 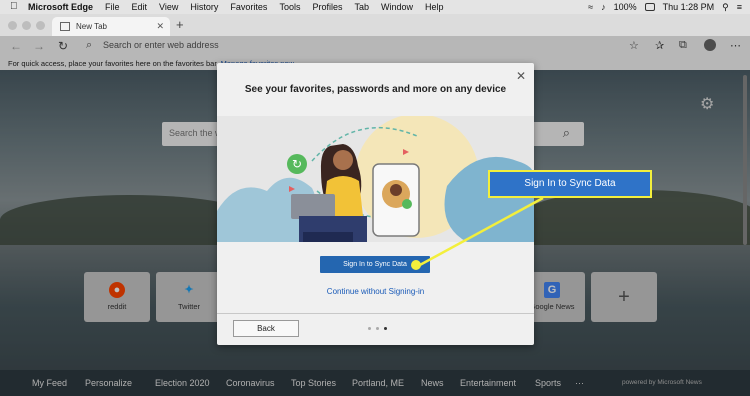 I want to click on sync-illustration: ↻, so click(x=375, y=179).